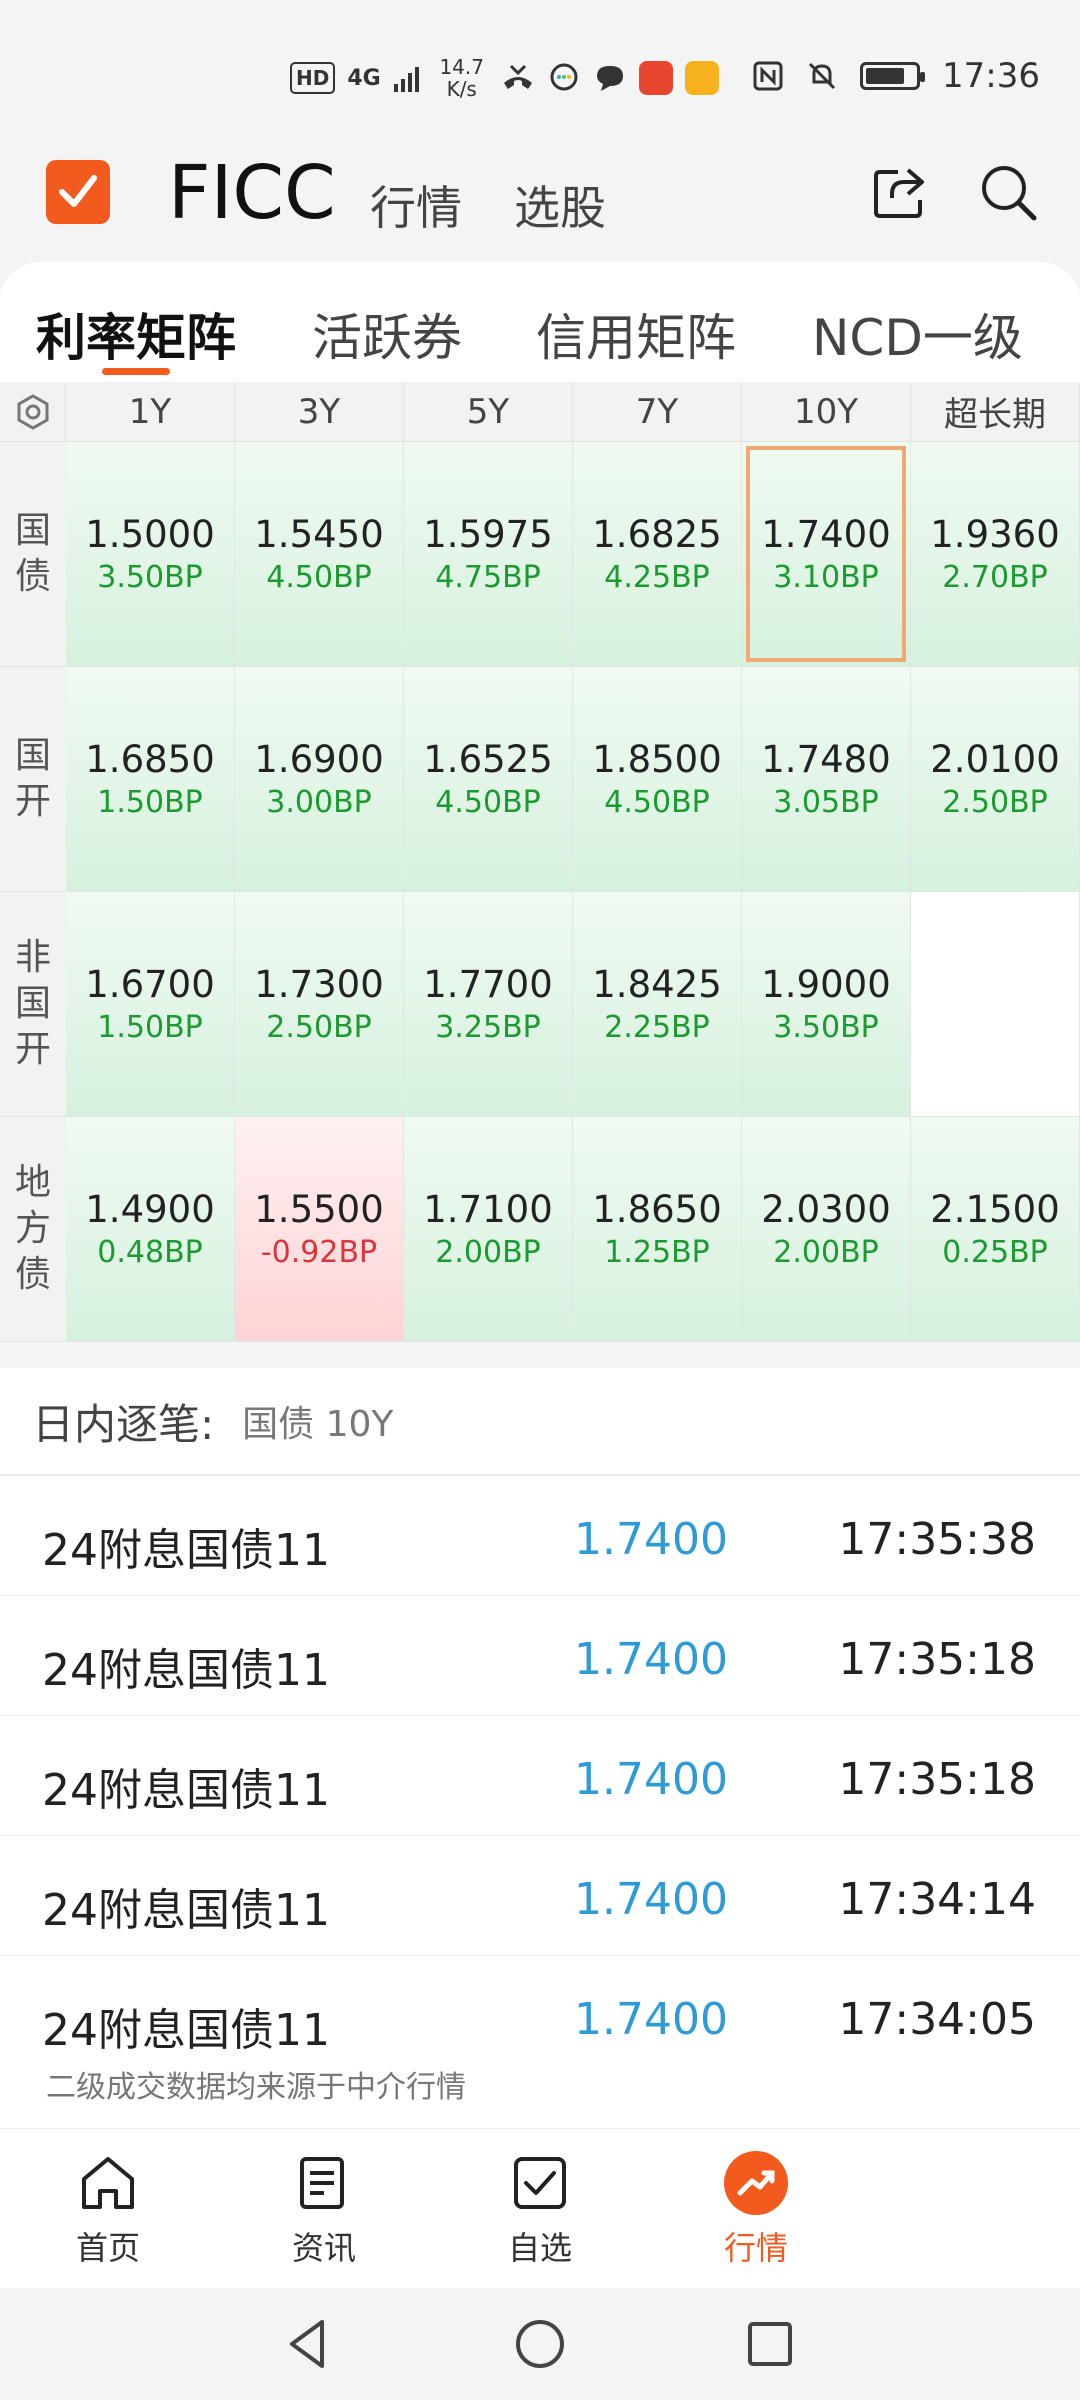 The width and height of the screenshot is (1080, 2400). I want to click on matrix-cell: 1.6525 4.50BP, so click(488, 779).